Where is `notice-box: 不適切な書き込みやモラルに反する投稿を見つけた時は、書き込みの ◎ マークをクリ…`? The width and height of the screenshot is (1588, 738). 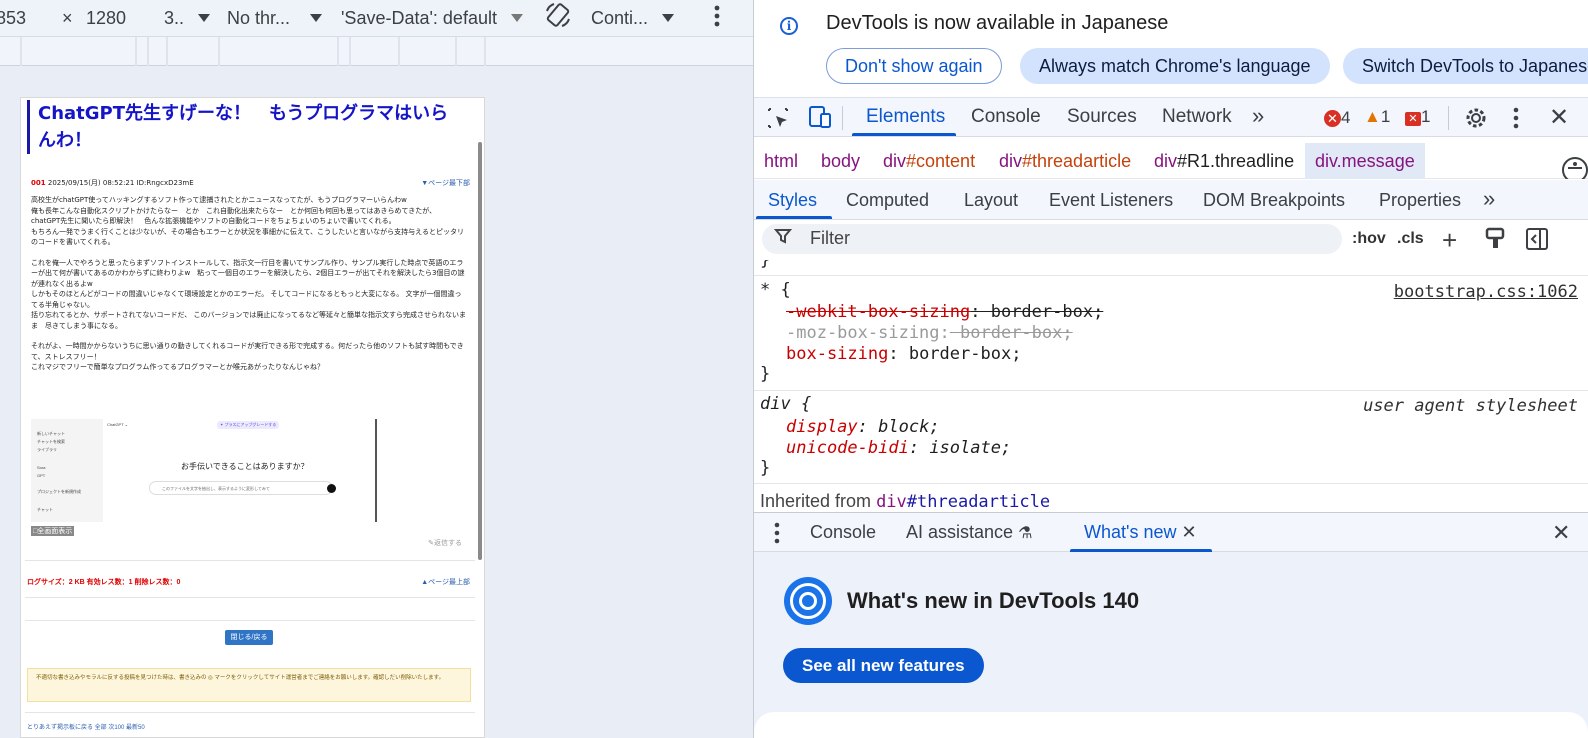 notice-box: 不適切な書き込みやモラルに反する投稿を見つけた時は、書き込みの ◎ マークをクリ… is located at coordinates (249, 685).